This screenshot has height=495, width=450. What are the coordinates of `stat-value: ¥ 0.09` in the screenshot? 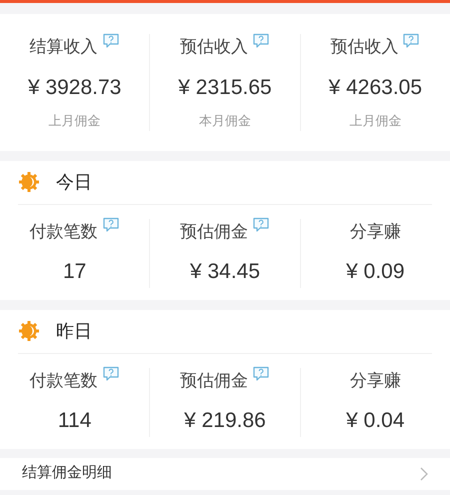 It's located at (375, 272).